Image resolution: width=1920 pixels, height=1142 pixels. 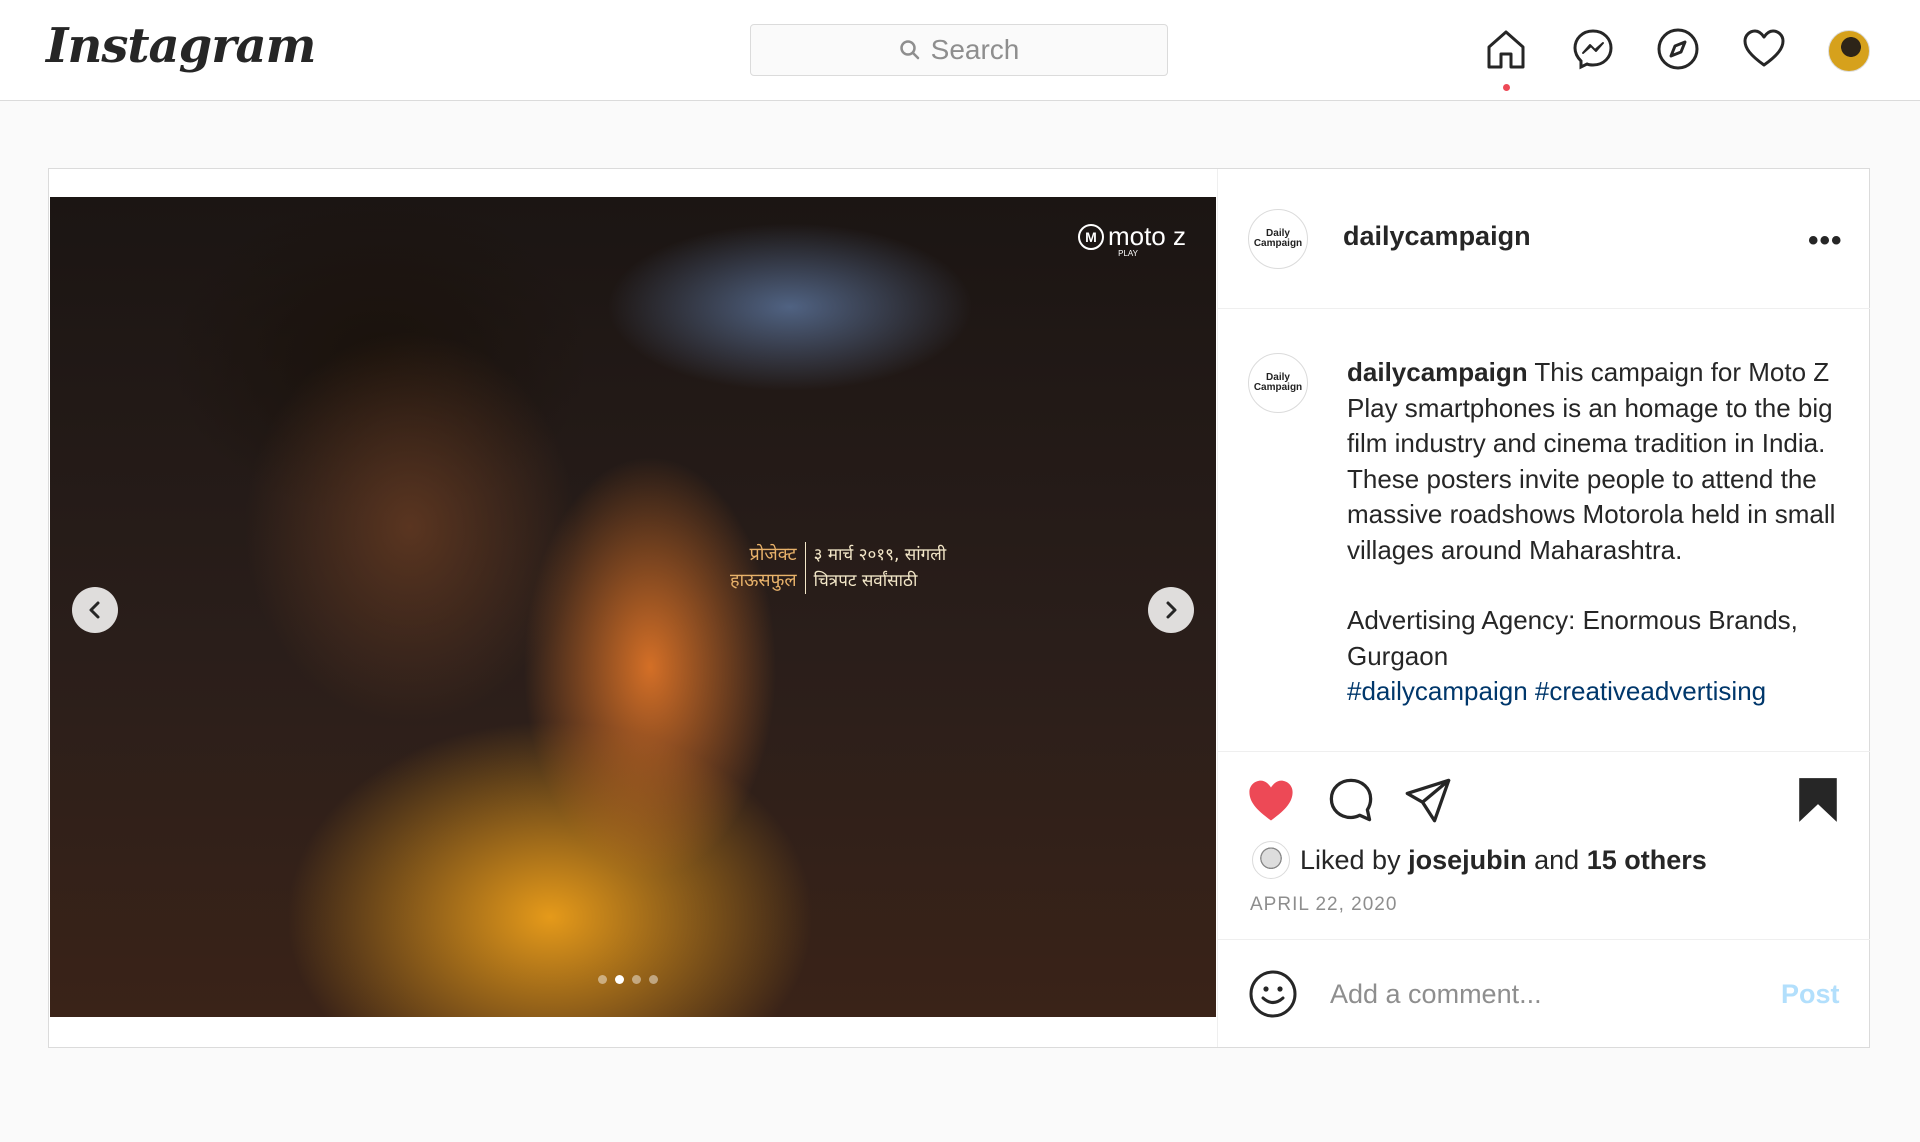 What do you see at coordinates (1818, 800) in the screenshot?
I see `bookmark-icon` at bounding box center [1818, 800].